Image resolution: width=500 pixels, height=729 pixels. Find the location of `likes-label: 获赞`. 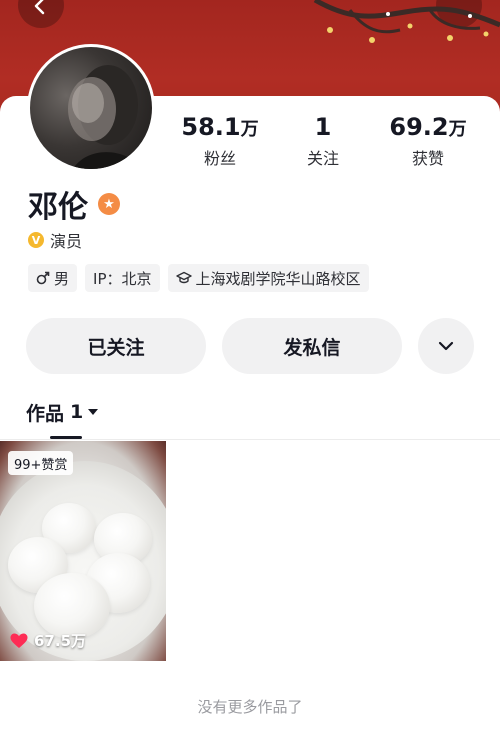

likes-label: 获赞 is located at coordinates (427, 158).